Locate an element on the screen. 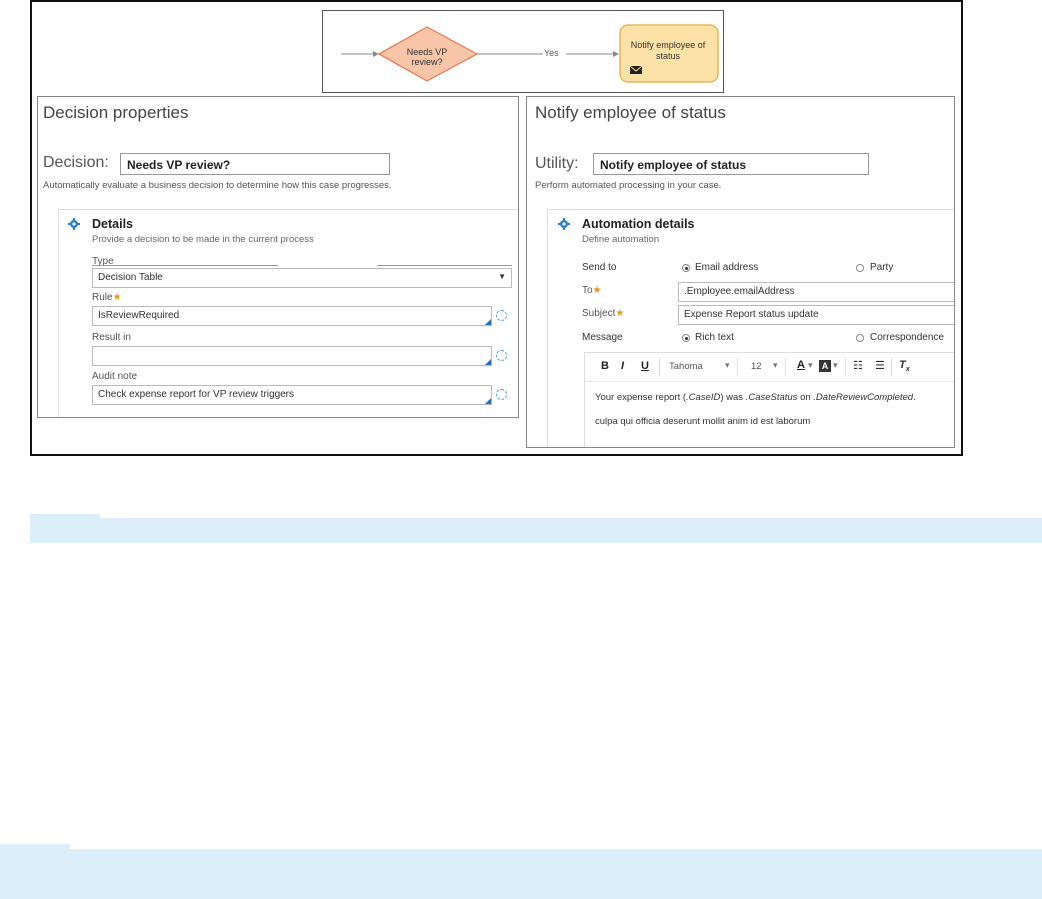 The width and height of the screenshot is (1042, 899). message-label: Message is located at coordinates (602, 337).